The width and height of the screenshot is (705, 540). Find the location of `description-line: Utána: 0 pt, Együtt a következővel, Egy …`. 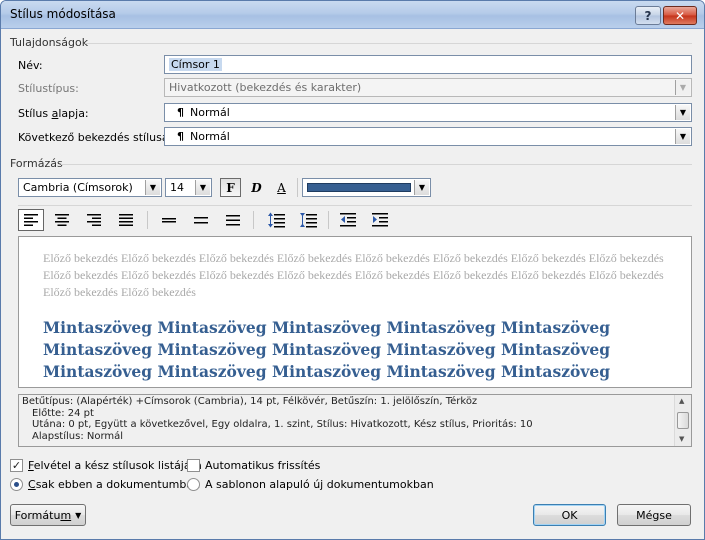

description-line: Utána: 0 pt, Együtt a következővel, Egy … is located at coordinates (282, 424).